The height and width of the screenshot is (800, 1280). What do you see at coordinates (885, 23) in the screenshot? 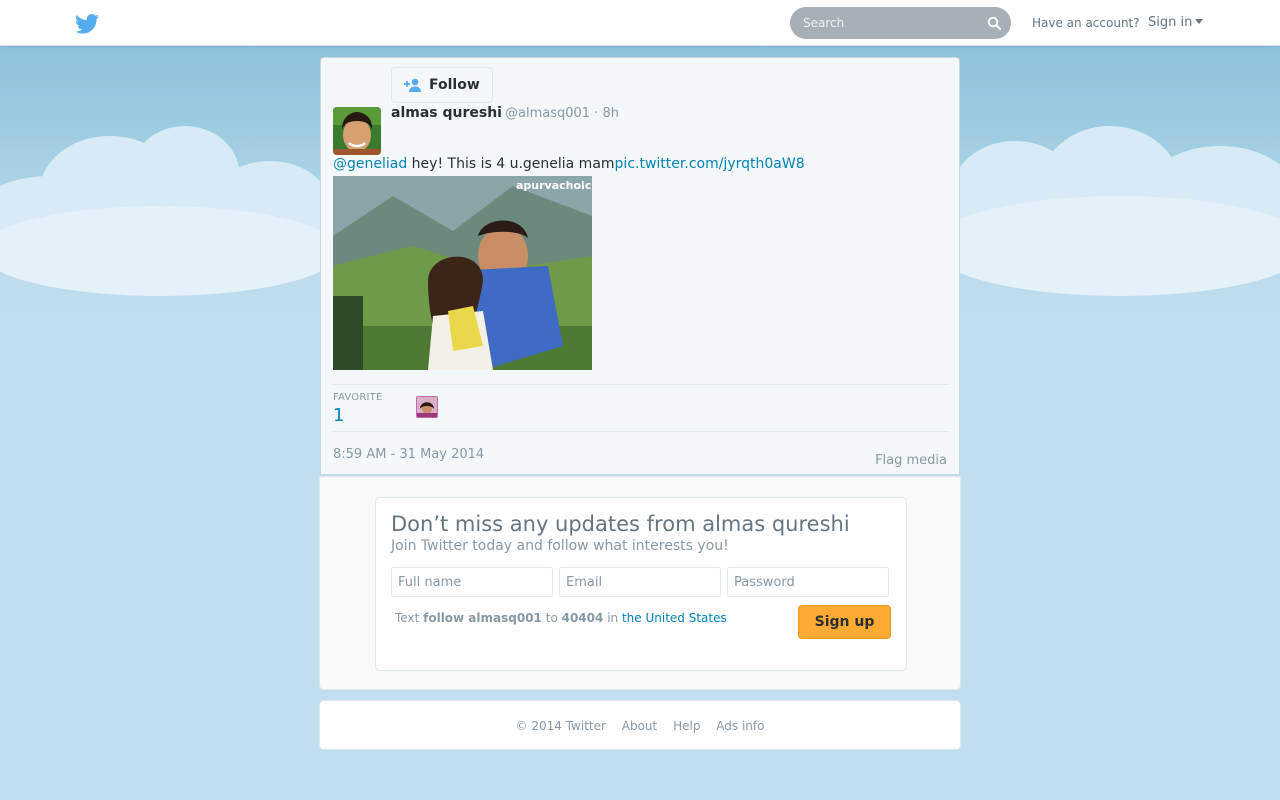
I see `search-input` at bounding box center [885, 23].